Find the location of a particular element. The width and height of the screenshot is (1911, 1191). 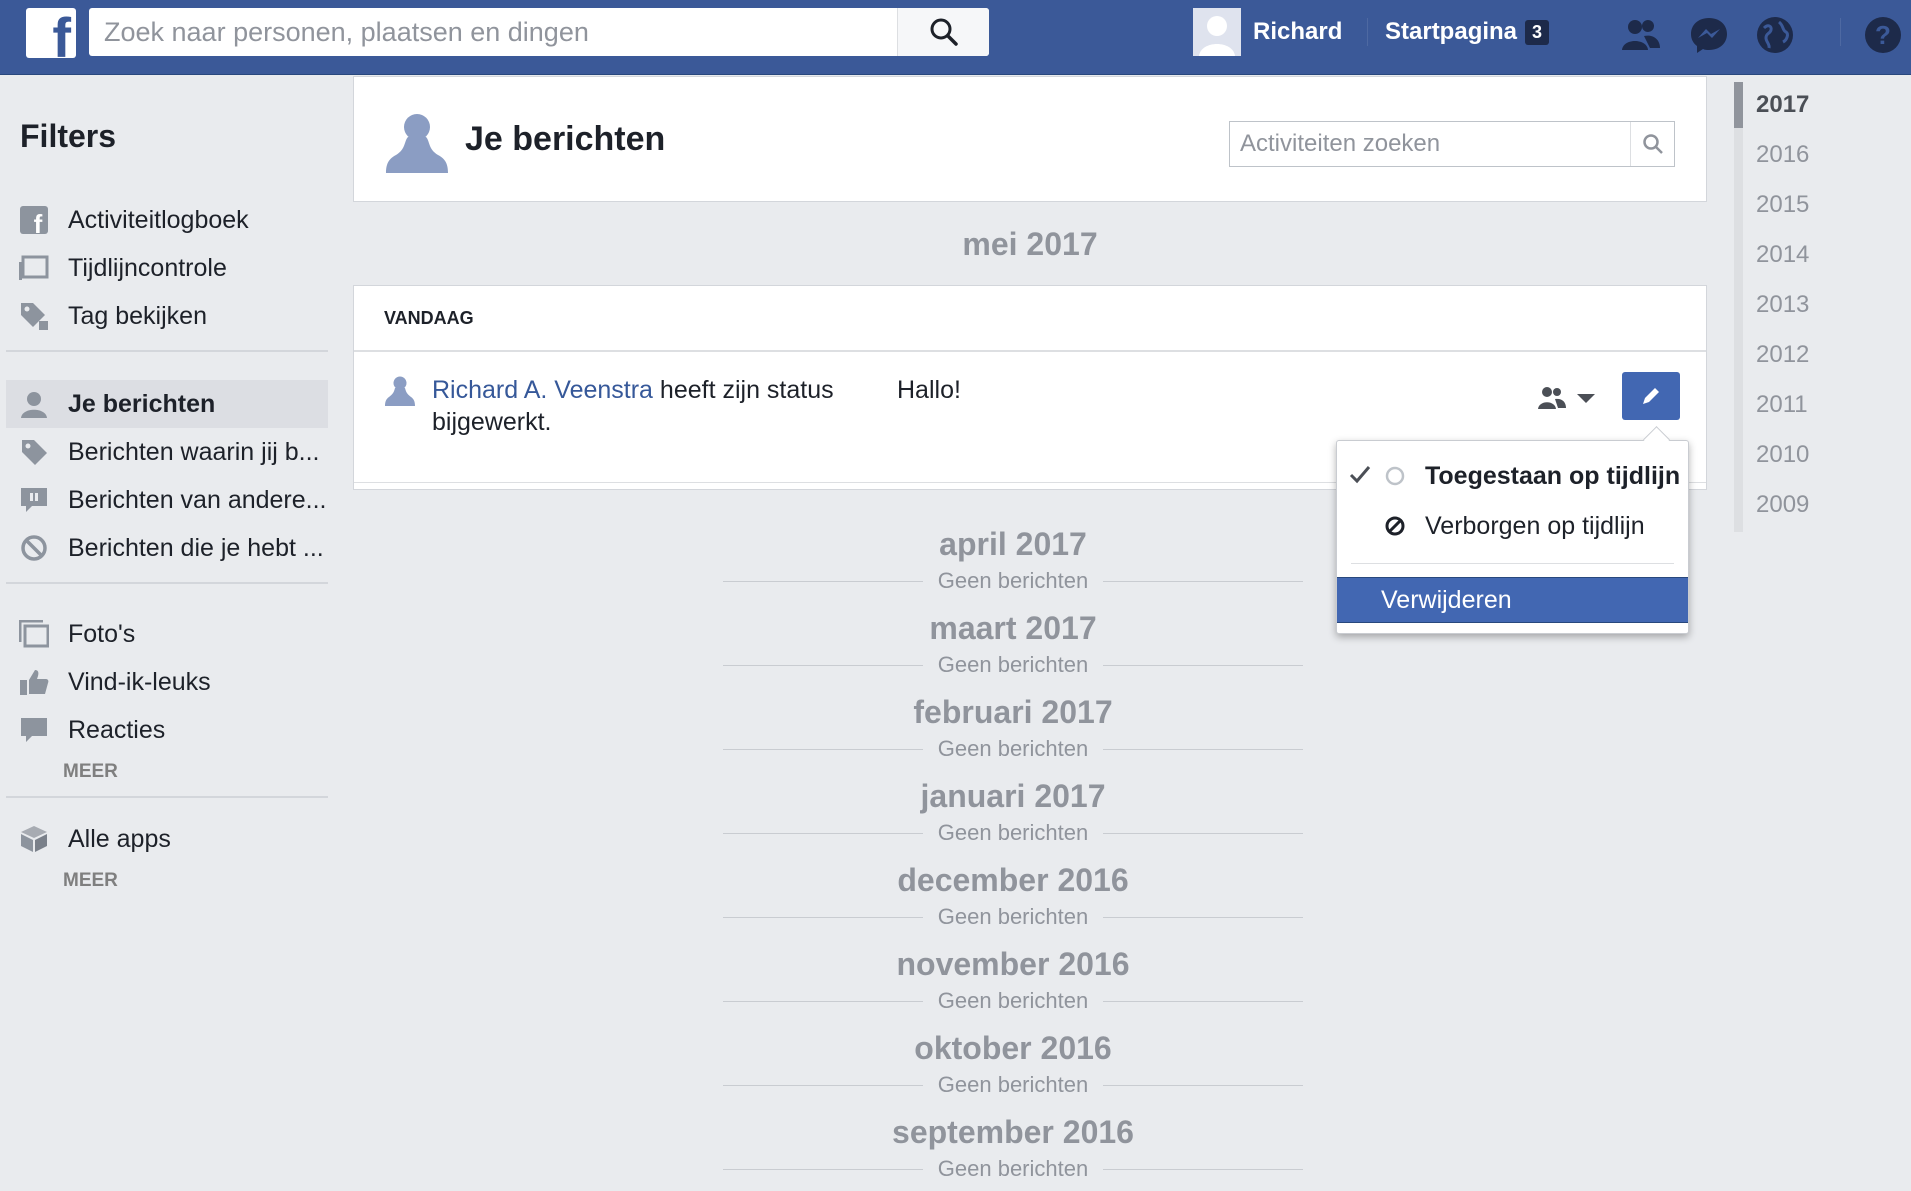

month-heading: december 2016 is located at coordinates (1013, 880).